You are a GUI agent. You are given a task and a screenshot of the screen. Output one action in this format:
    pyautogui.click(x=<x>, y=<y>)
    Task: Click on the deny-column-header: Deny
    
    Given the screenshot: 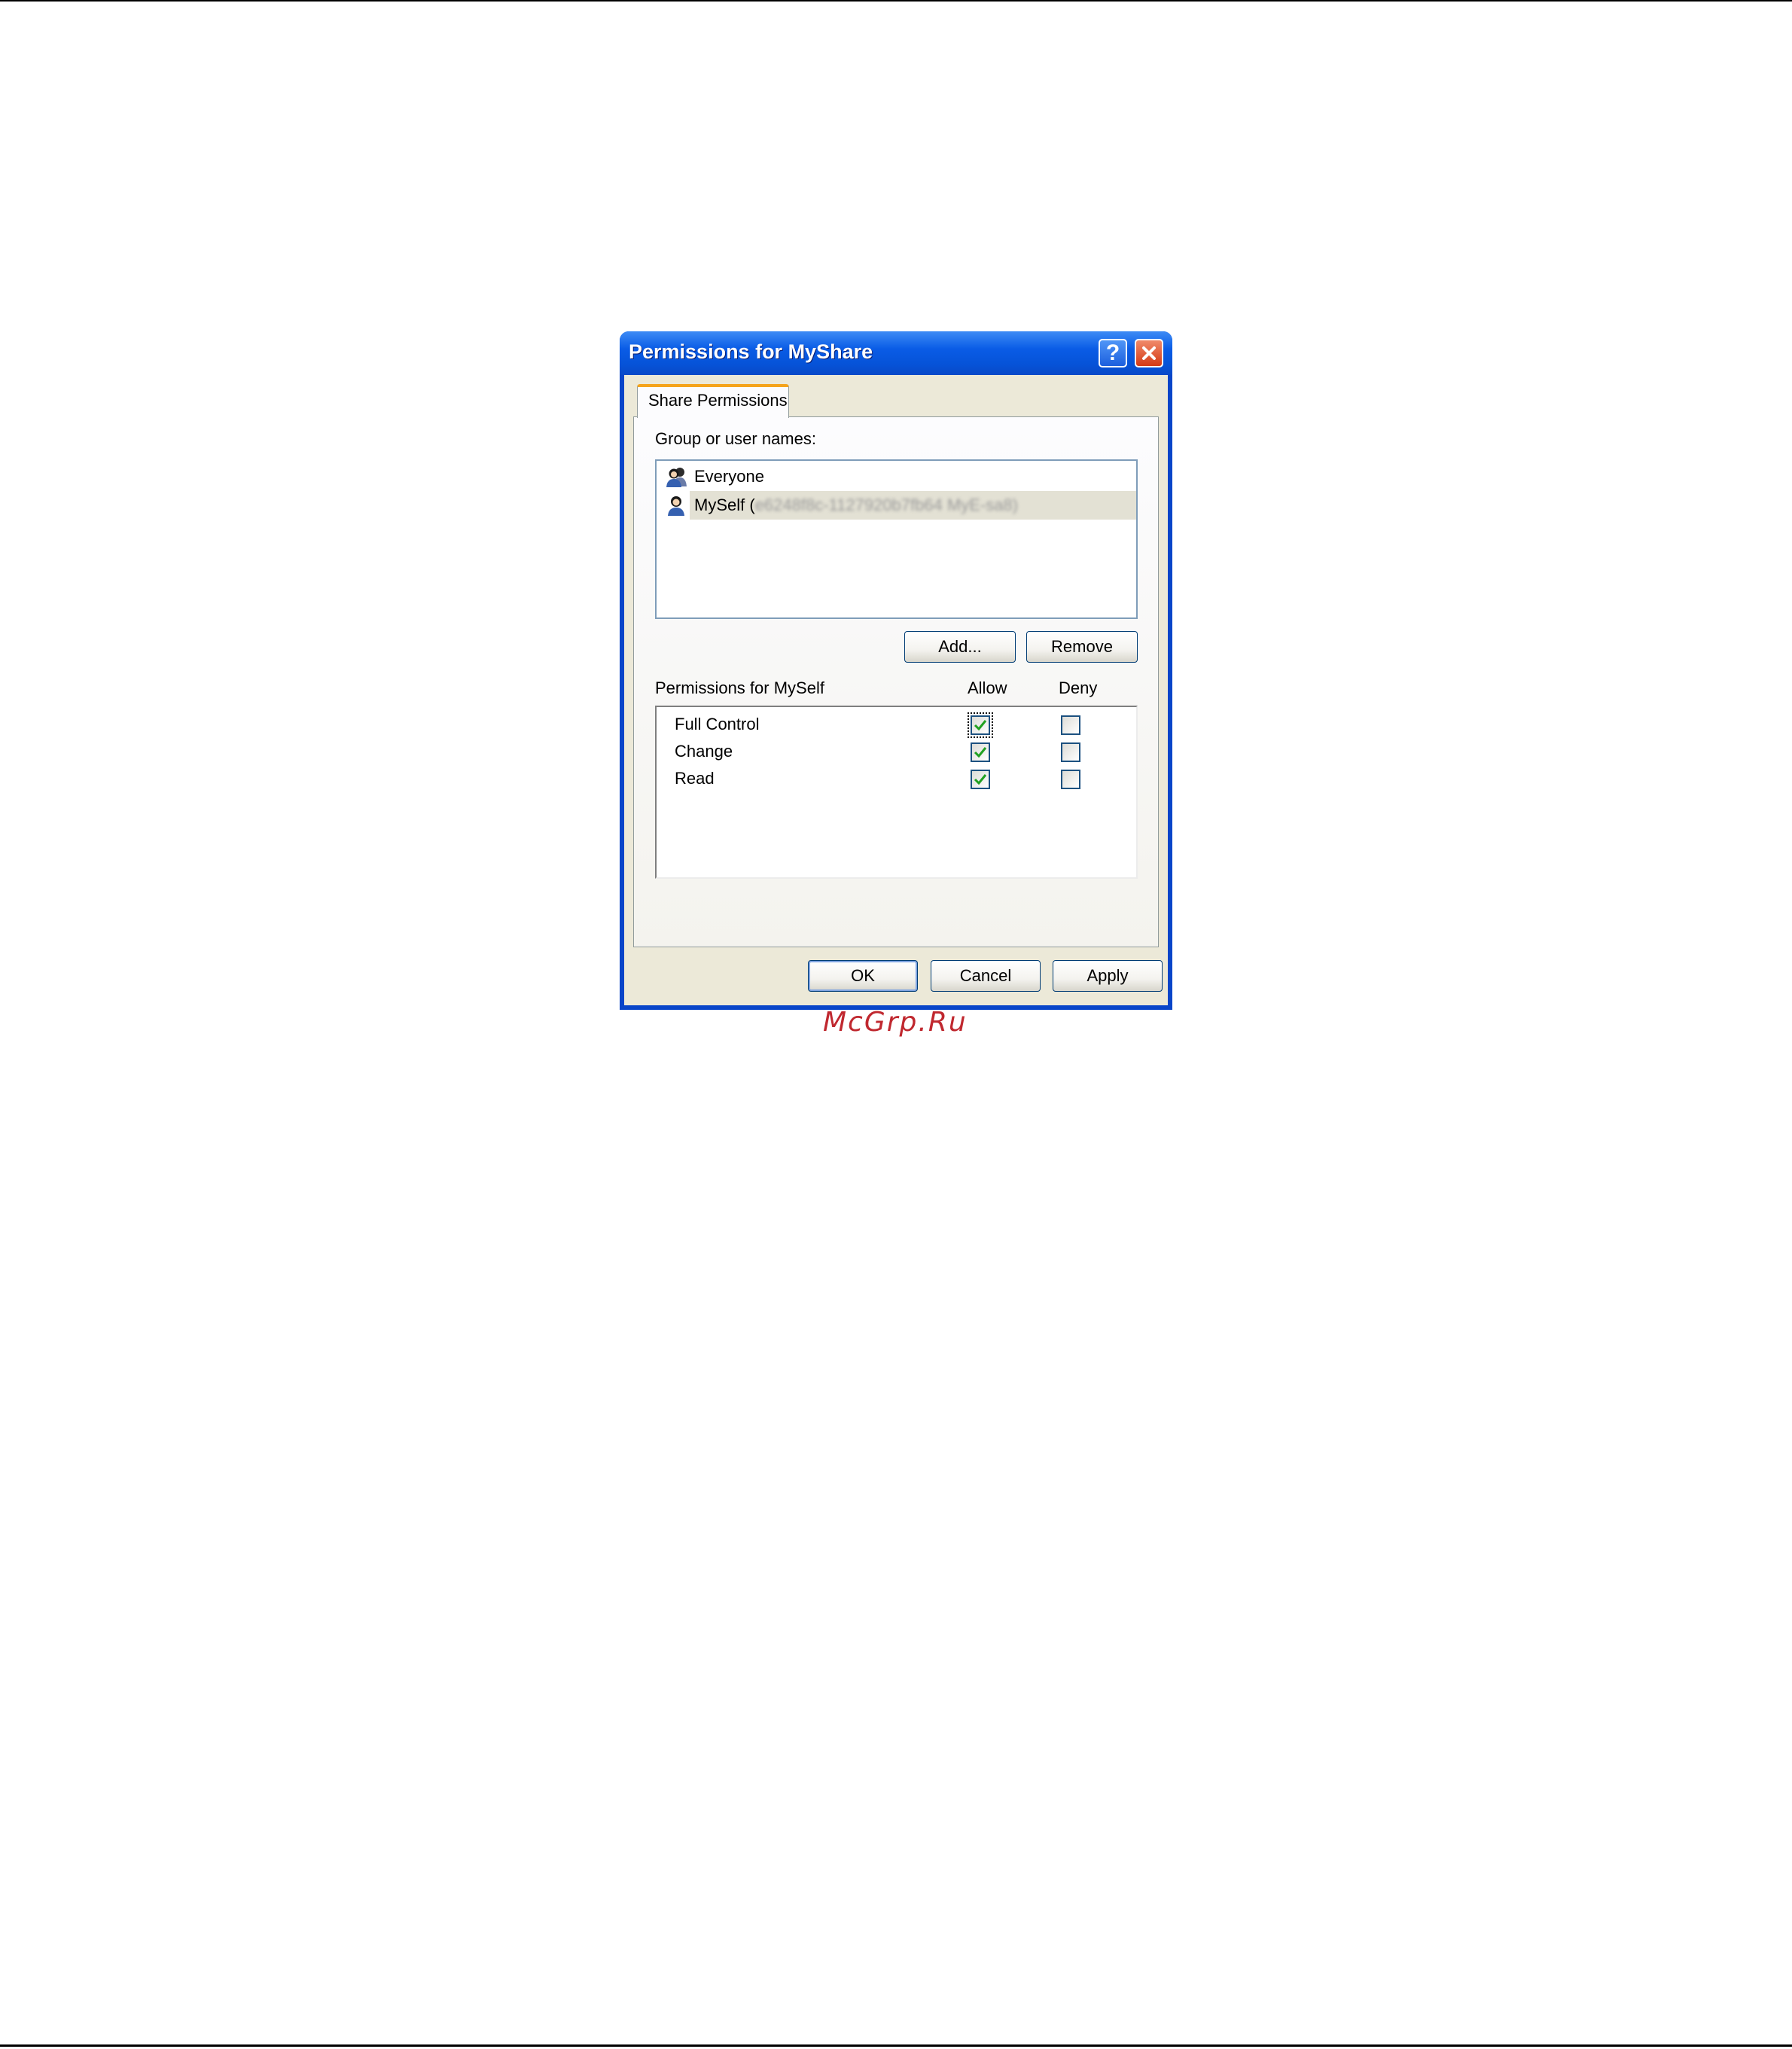 What is the action you would take?
    pyautogui.click(x=1078, y=687)
    